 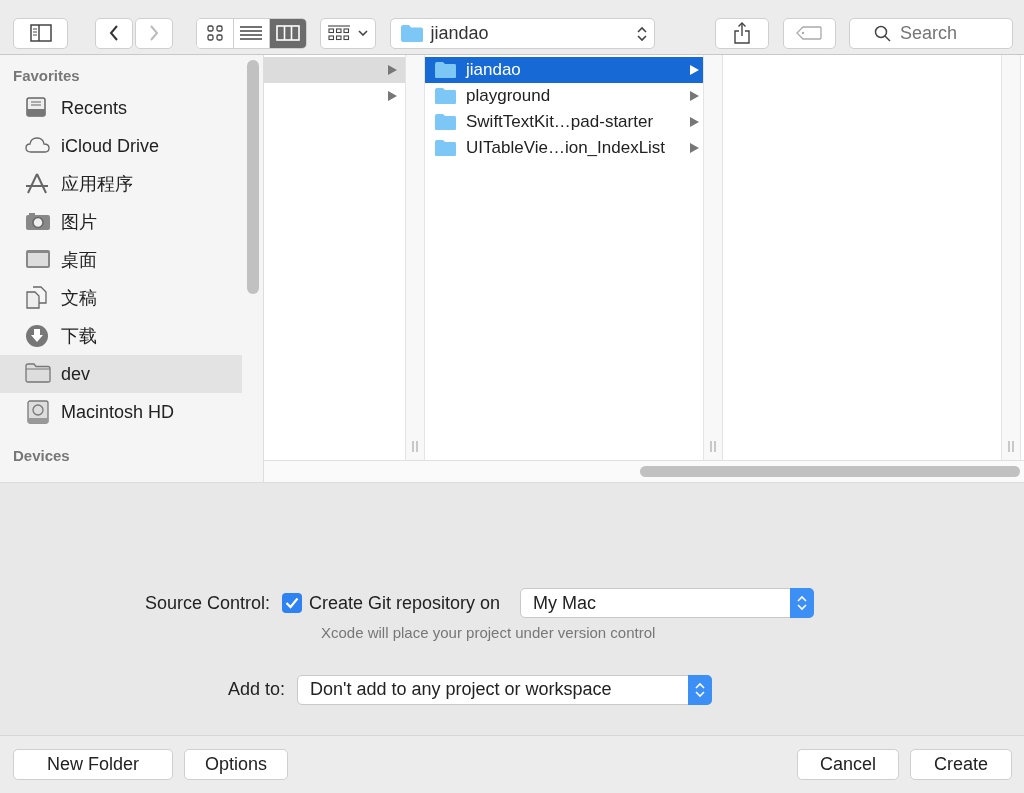 I want to click on tag-icon, so click(x=809, y=33).